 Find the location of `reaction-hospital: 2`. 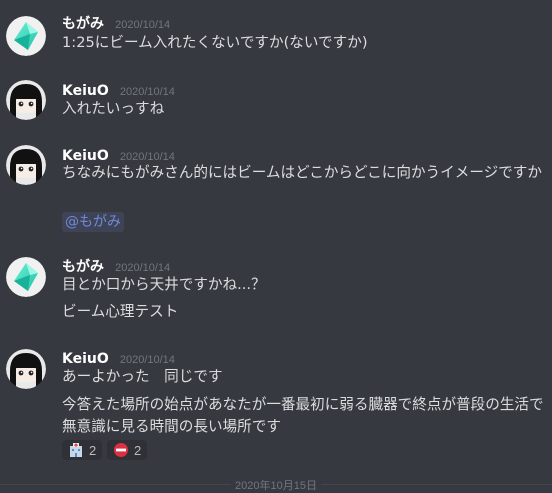

reaction-hospital: 2 is located at coordinates (82, 450).